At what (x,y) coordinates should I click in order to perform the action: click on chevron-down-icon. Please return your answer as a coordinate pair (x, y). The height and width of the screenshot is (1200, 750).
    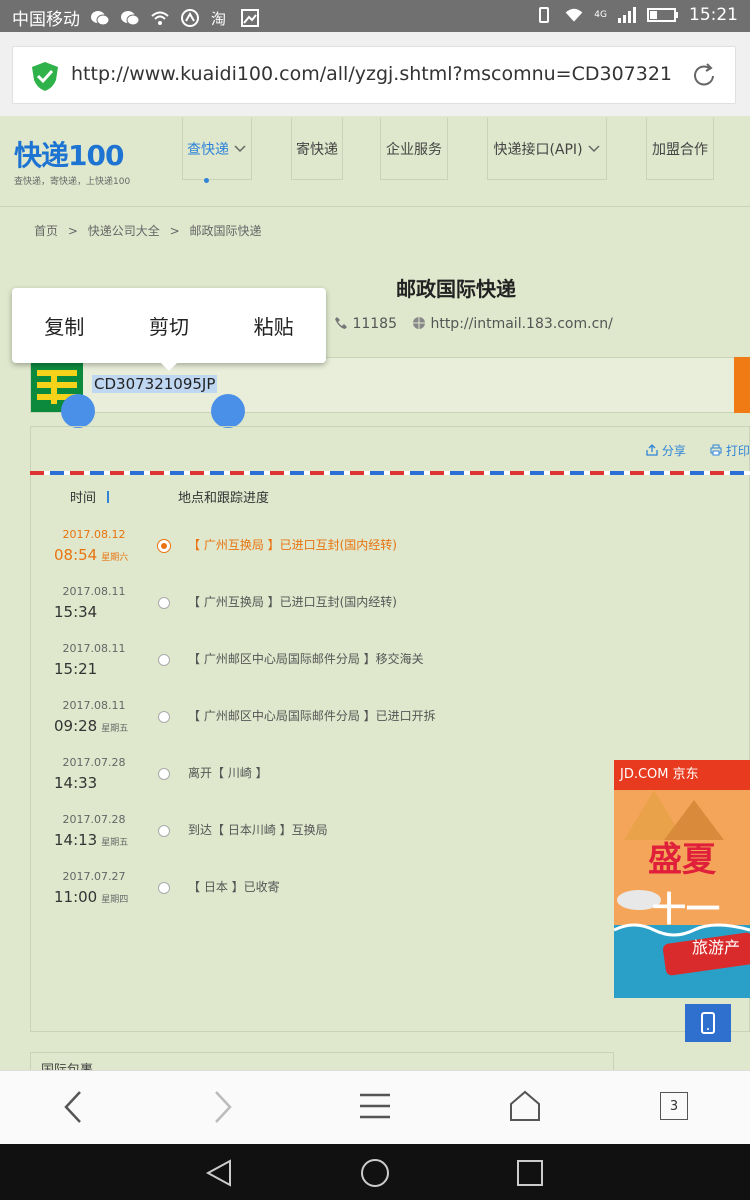
    Looking at the image, I should click on (240, 148).